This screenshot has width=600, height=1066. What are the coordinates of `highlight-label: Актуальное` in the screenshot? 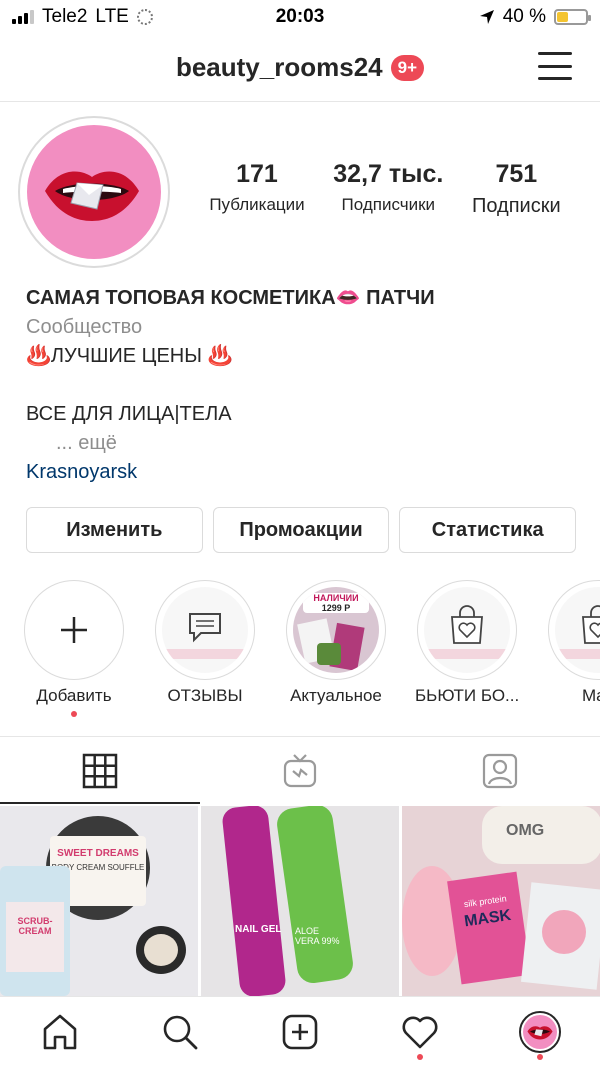 It's located at (336, 695).